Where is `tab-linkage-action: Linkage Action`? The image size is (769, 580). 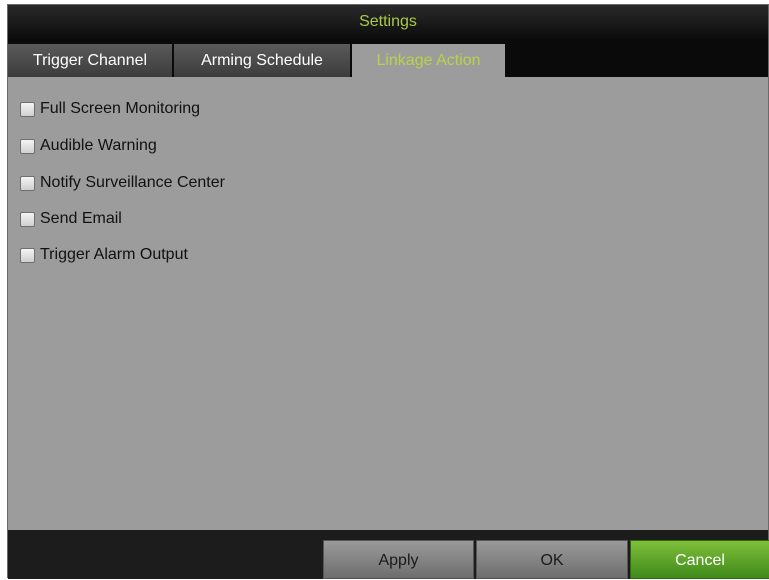 tab-linkage-action: Linkage Action is located at coordinates (428, 60).